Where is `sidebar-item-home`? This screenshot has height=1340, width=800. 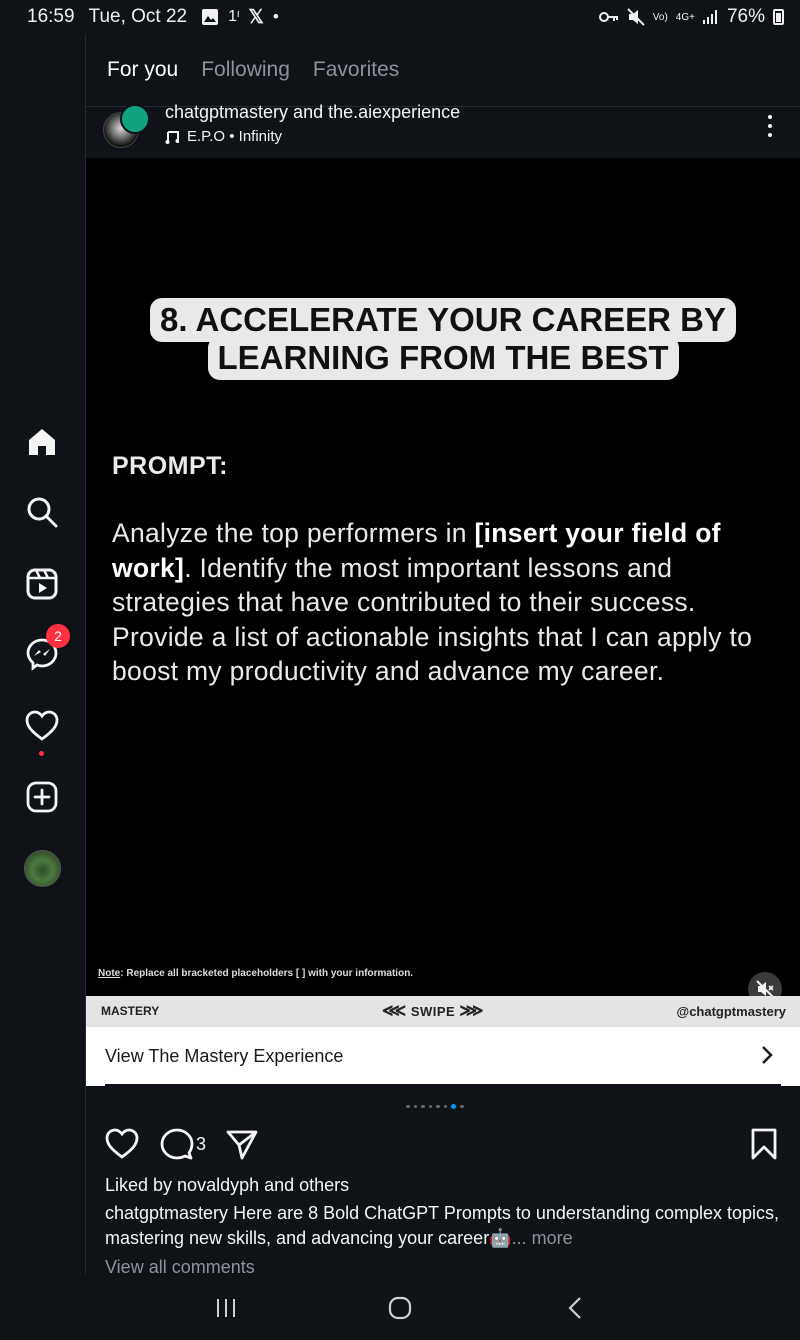 sidebar-item-home is located at coordinates (42, 442).